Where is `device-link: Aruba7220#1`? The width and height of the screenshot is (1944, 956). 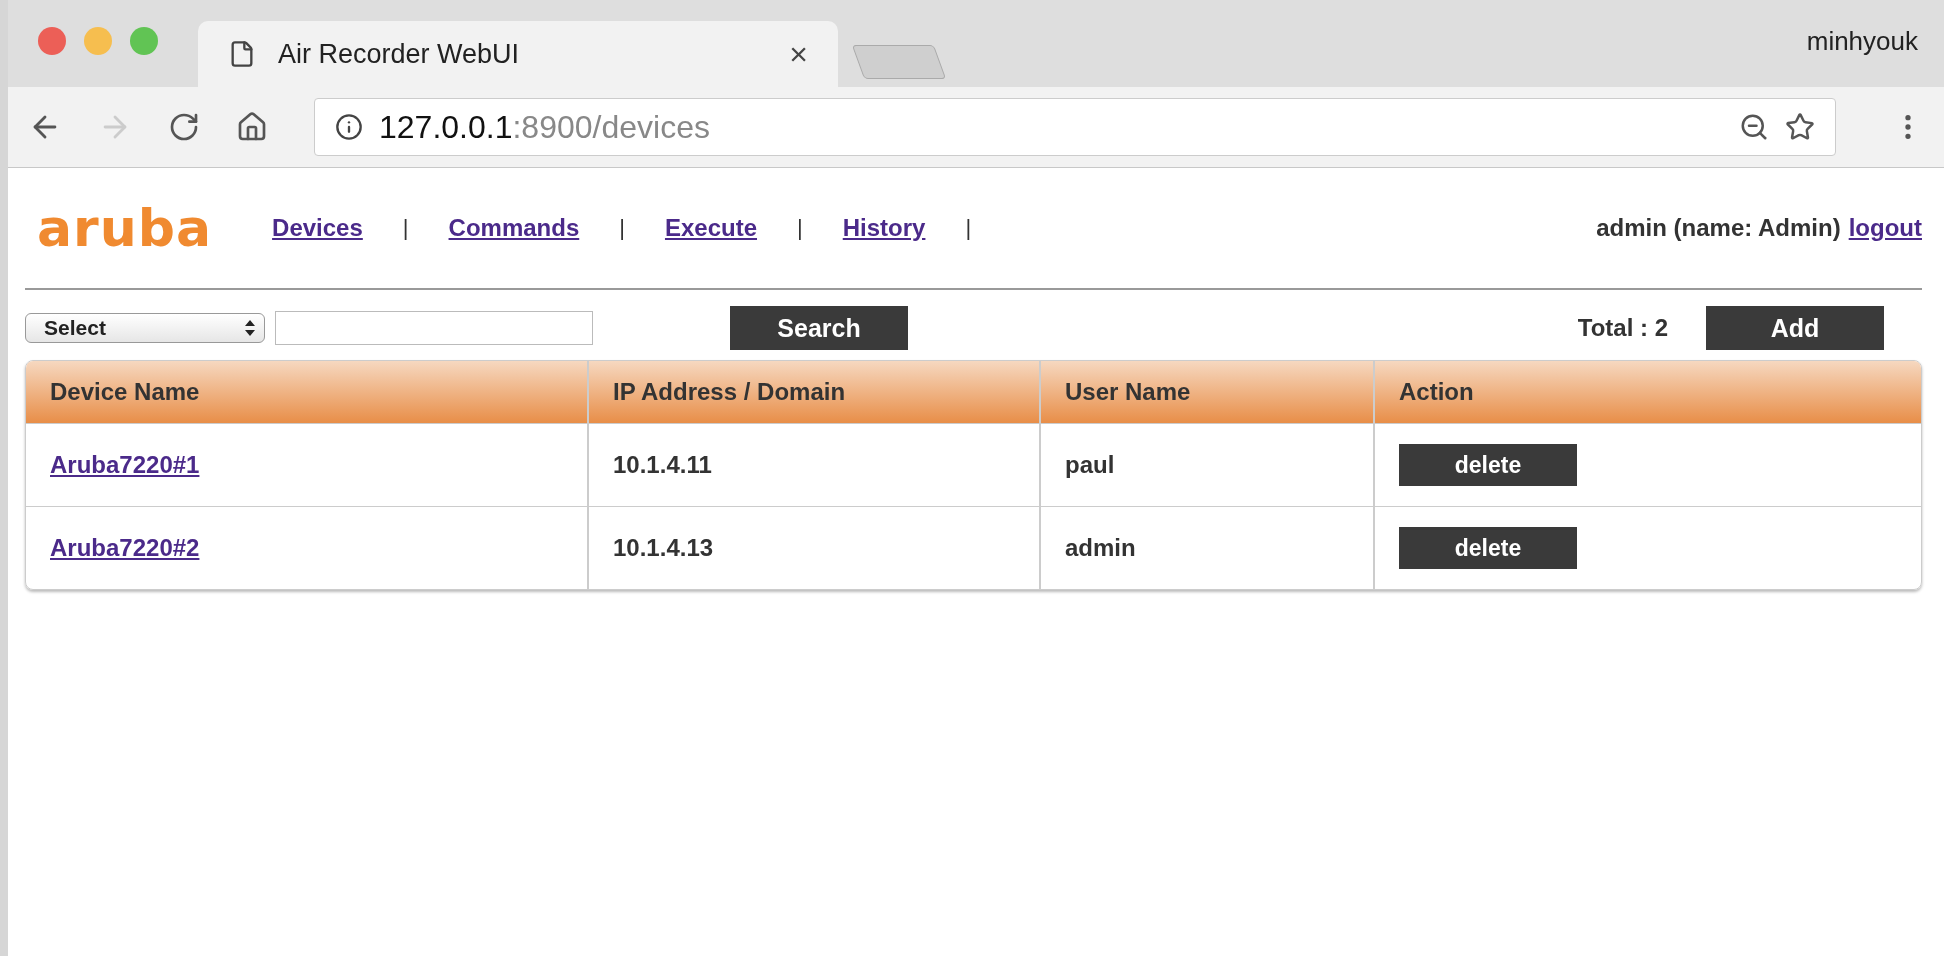 device-link: Aruba7220#1 is located at coordinates (125, 465).